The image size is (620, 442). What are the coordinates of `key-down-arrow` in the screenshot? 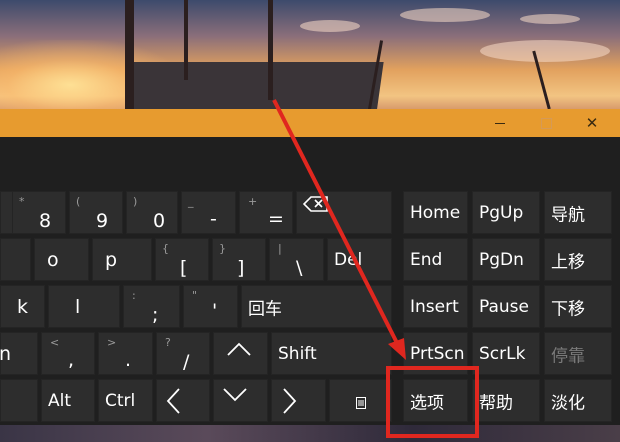 It's located at (240, 400).